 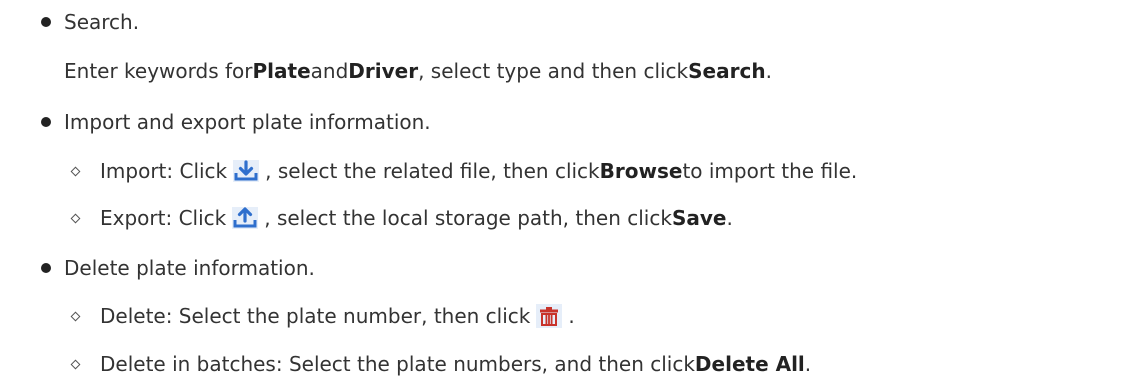 I want to click on download-icon, so click(x=246, y=171).